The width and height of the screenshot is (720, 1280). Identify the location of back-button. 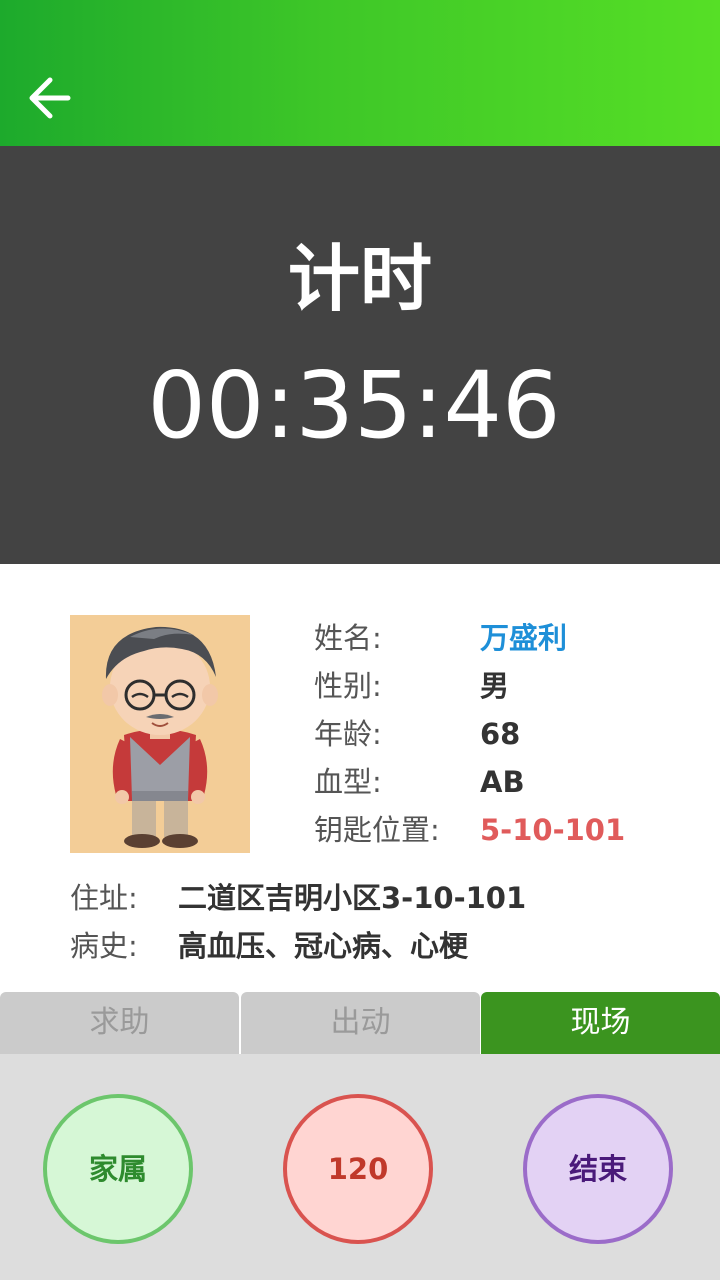
(50, 98).